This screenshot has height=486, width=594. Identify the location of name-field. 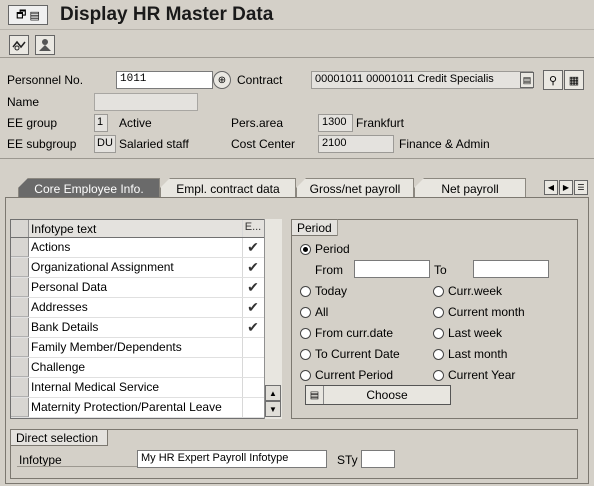
(146, 102).